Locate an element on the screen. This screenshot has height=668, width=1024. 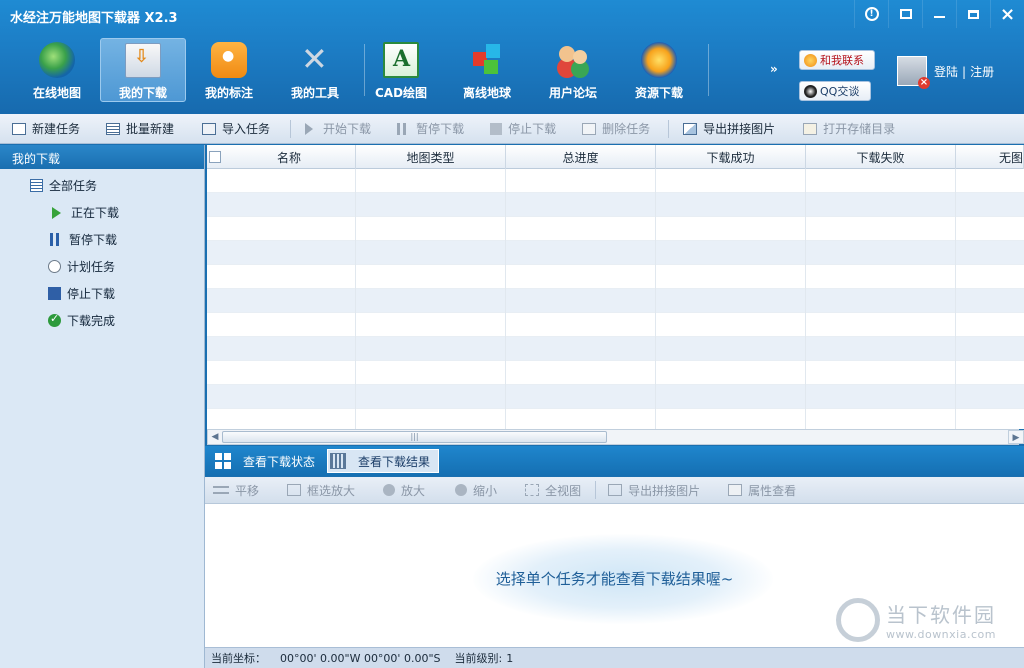
qq-chat-button: QQ交谈 is located at coordinates (835, 91).